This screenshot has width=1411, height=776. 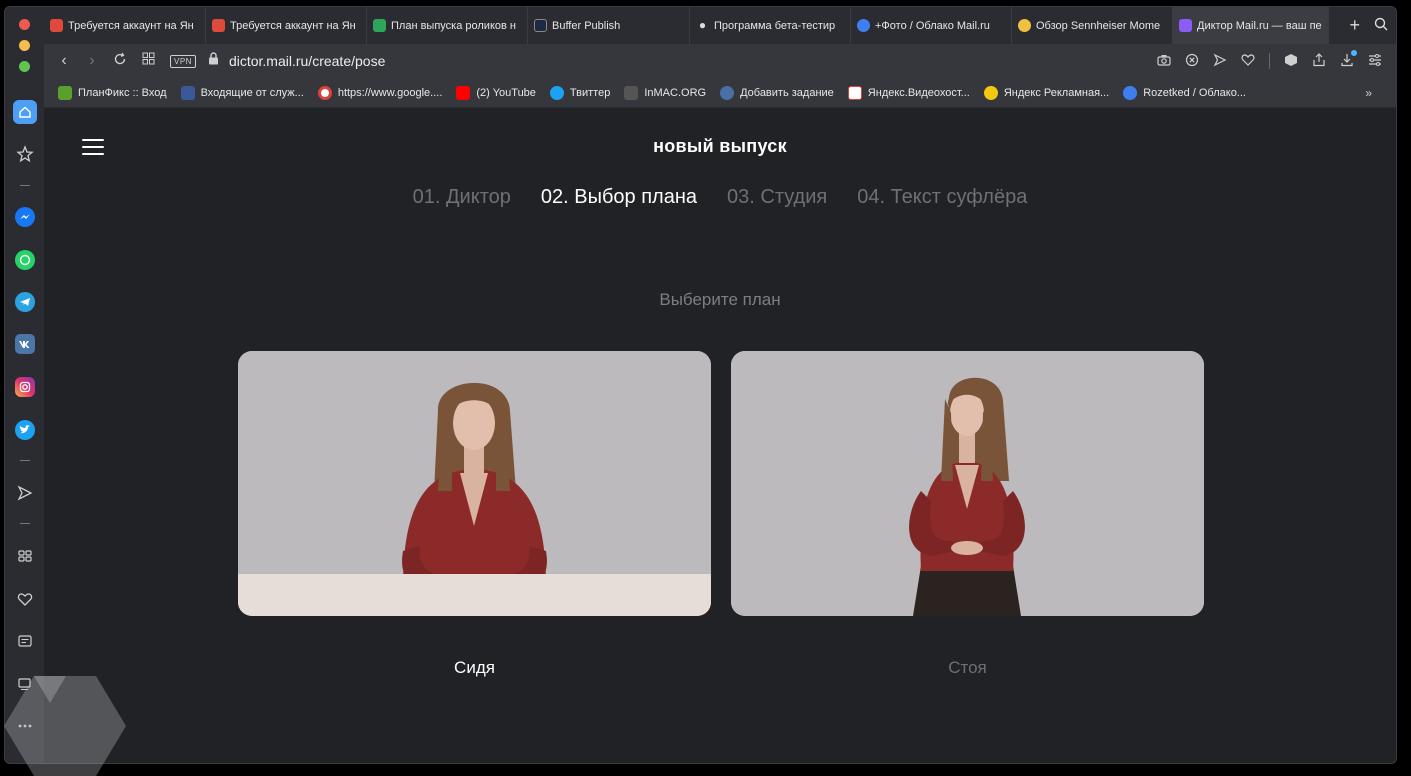 I want to click on bookmarks-star-icon, so click(x=25, y=154).